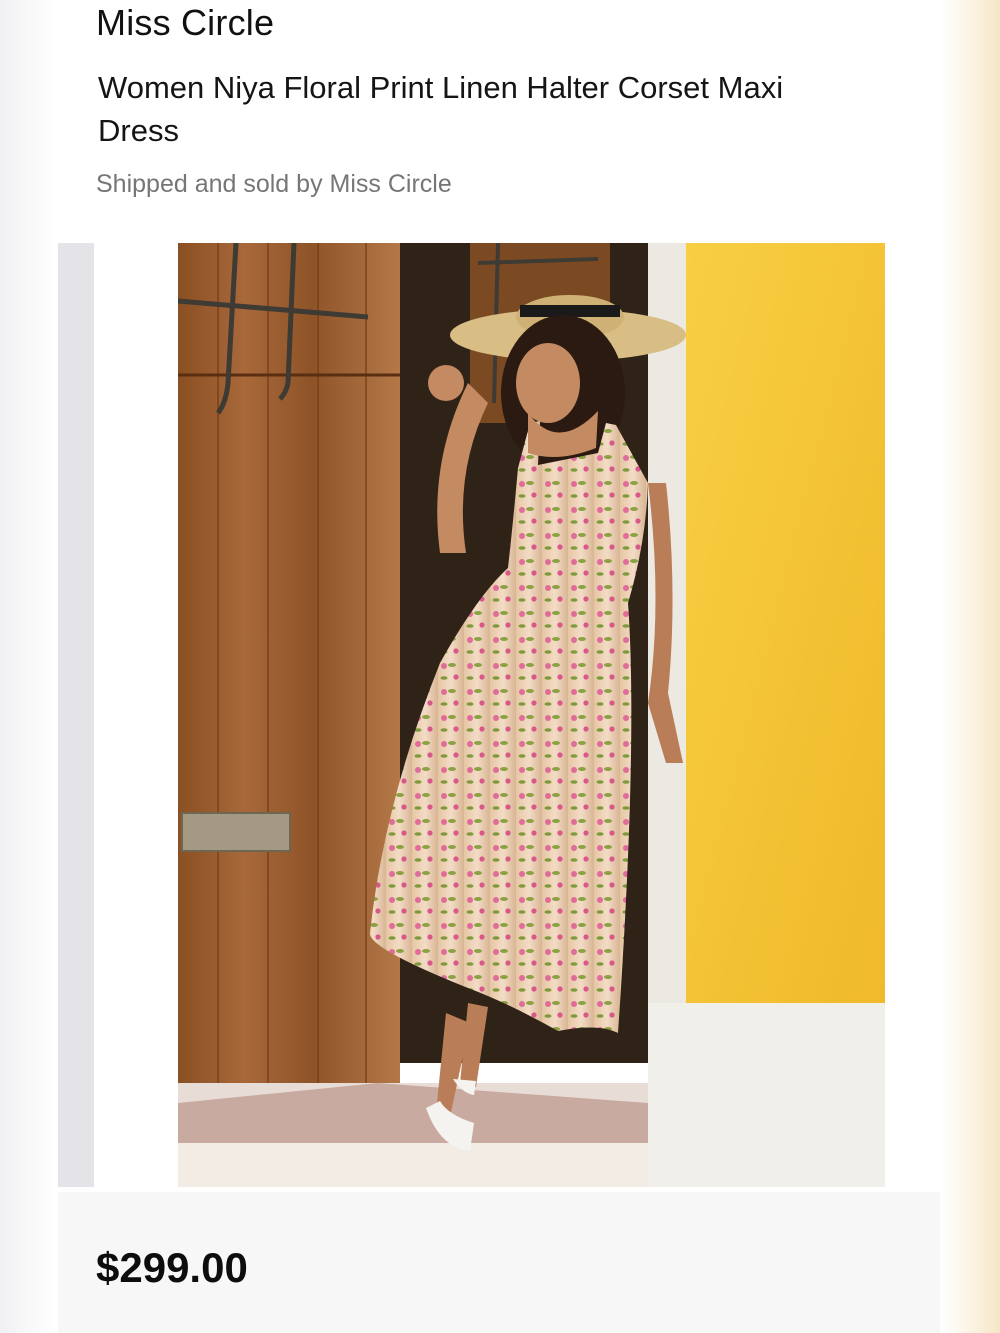 The height and width of the screenshot is (1333, 1000). What do you see at coordinates (185, 23) in the screenshot?
I see `seller-name: Miss Circle` at bounding box center [185, 23].